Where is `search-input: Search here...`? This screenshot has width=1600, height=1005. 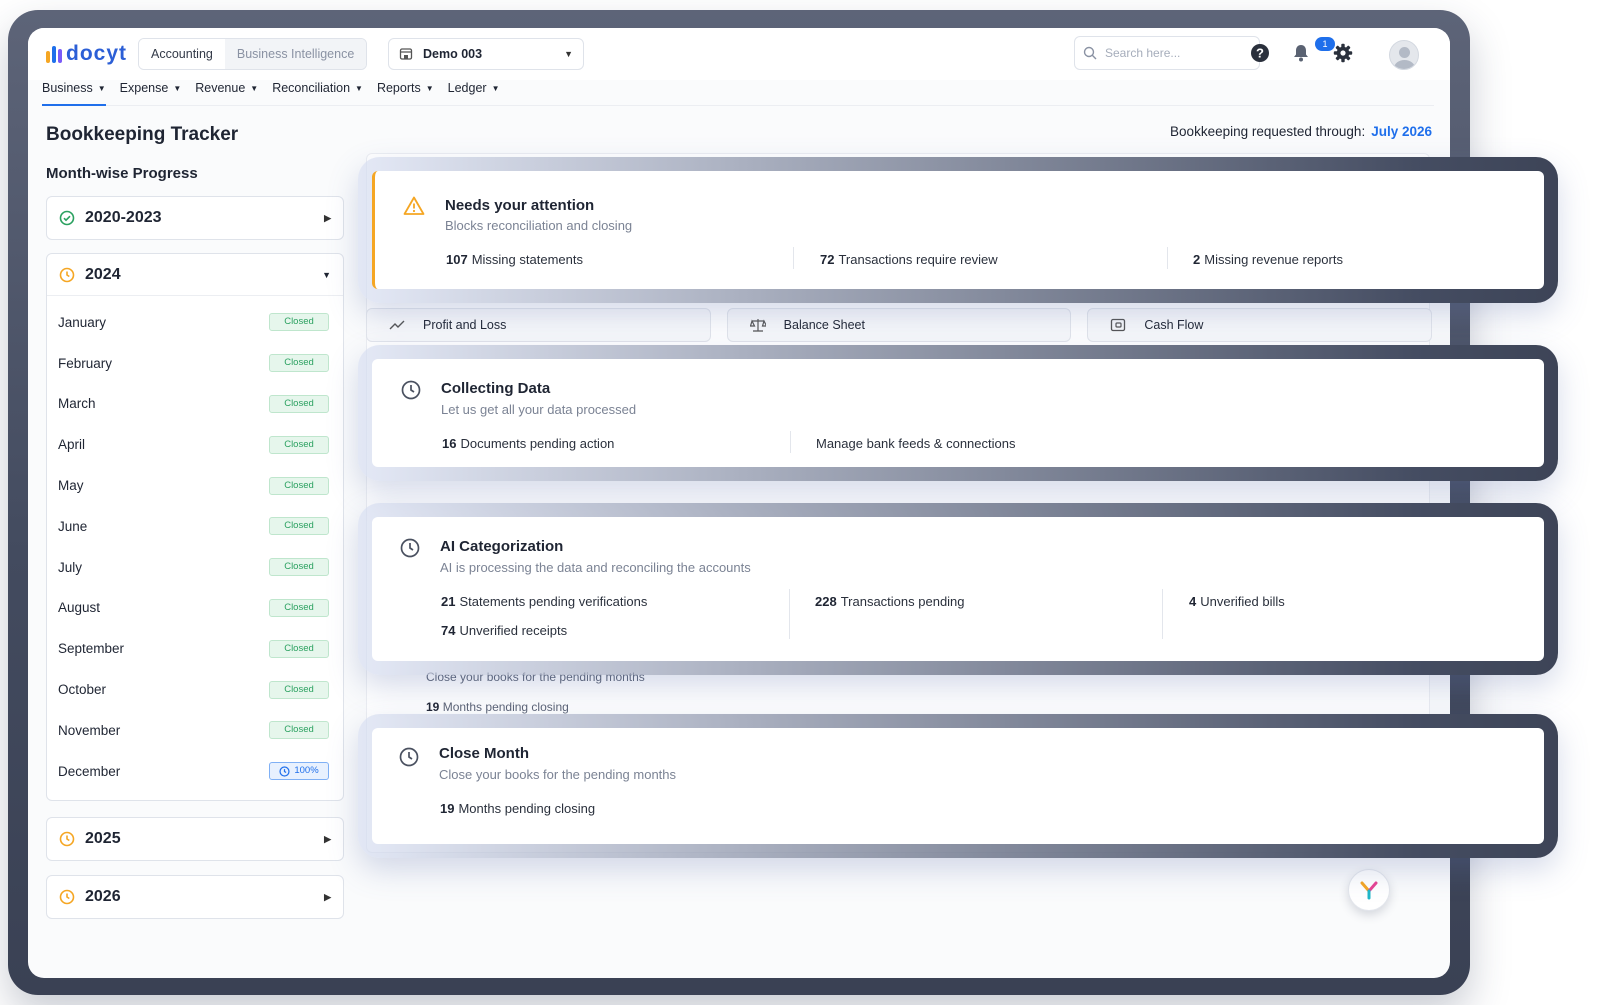 search-input: Search here... is located at coordinates (1142, 53).